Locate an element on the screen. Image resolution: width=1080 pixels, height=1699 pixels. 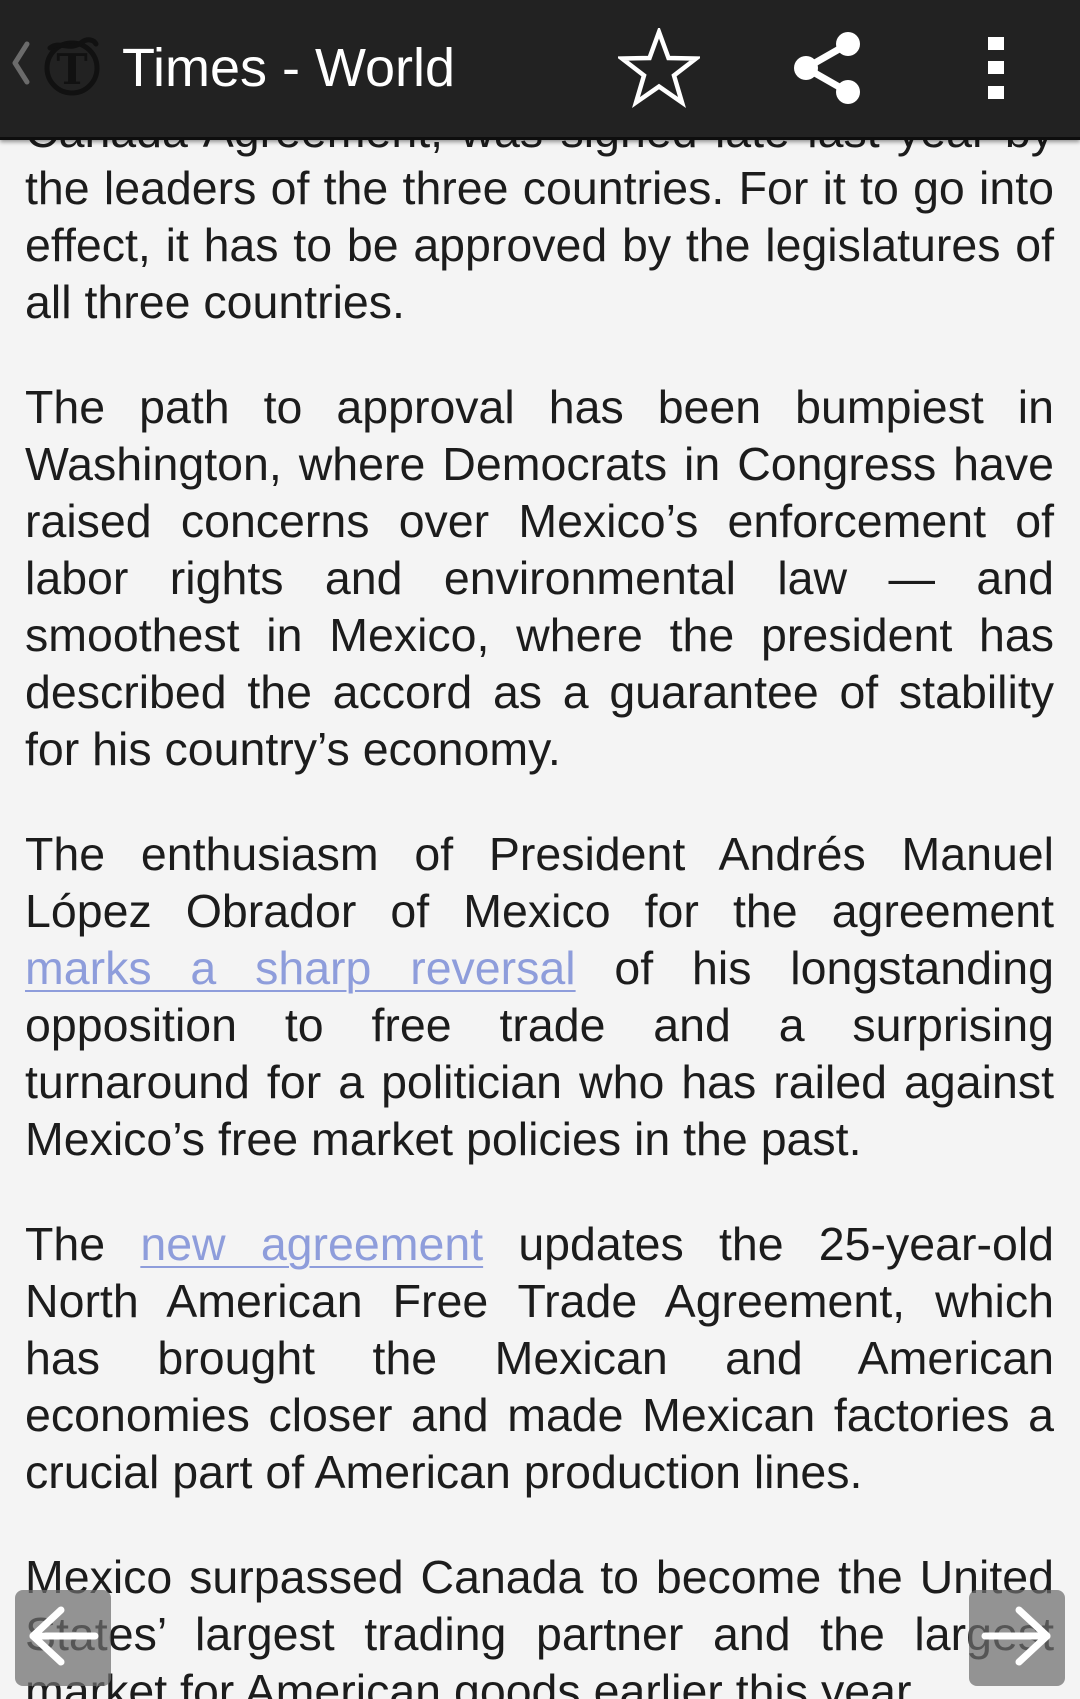
previous-article-button is located at coordinates (63, 1638).